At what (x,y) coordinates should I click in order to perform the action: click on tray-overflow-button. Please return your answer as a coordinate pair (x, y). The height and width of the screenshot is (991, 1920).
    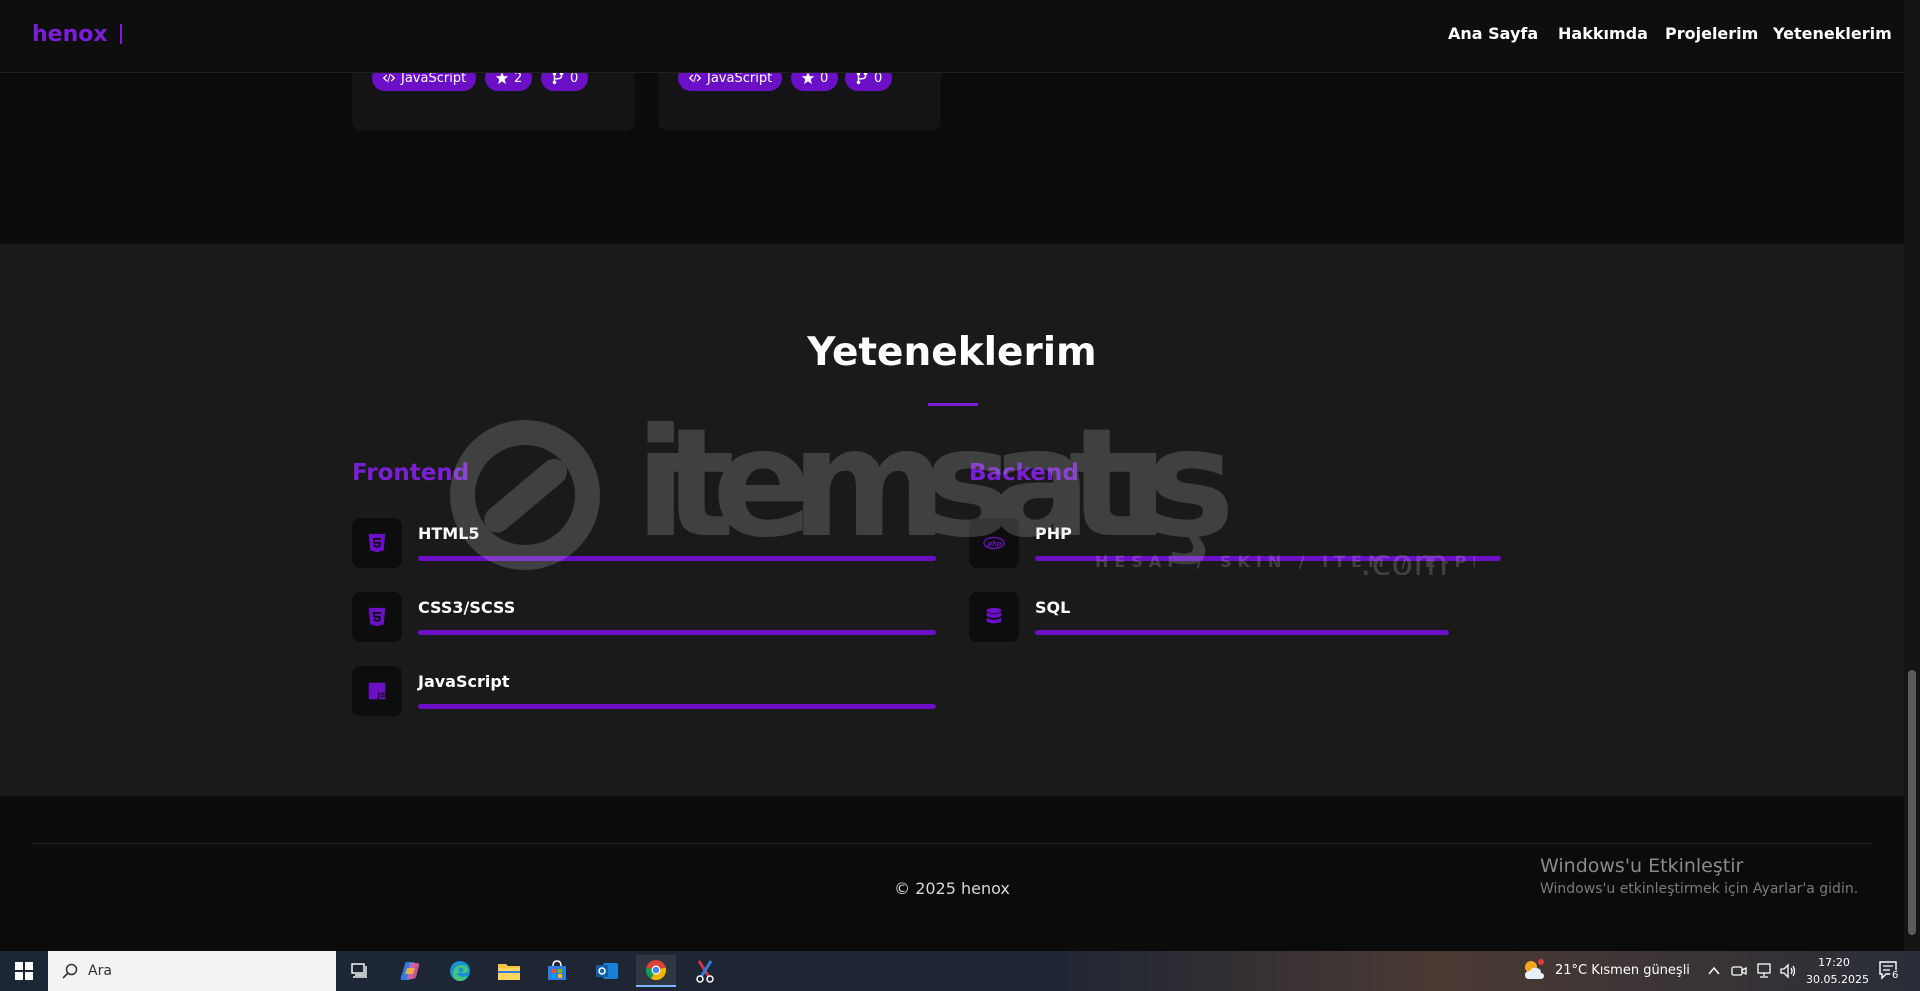
    Looking at the image, I should click on (1714, 972).